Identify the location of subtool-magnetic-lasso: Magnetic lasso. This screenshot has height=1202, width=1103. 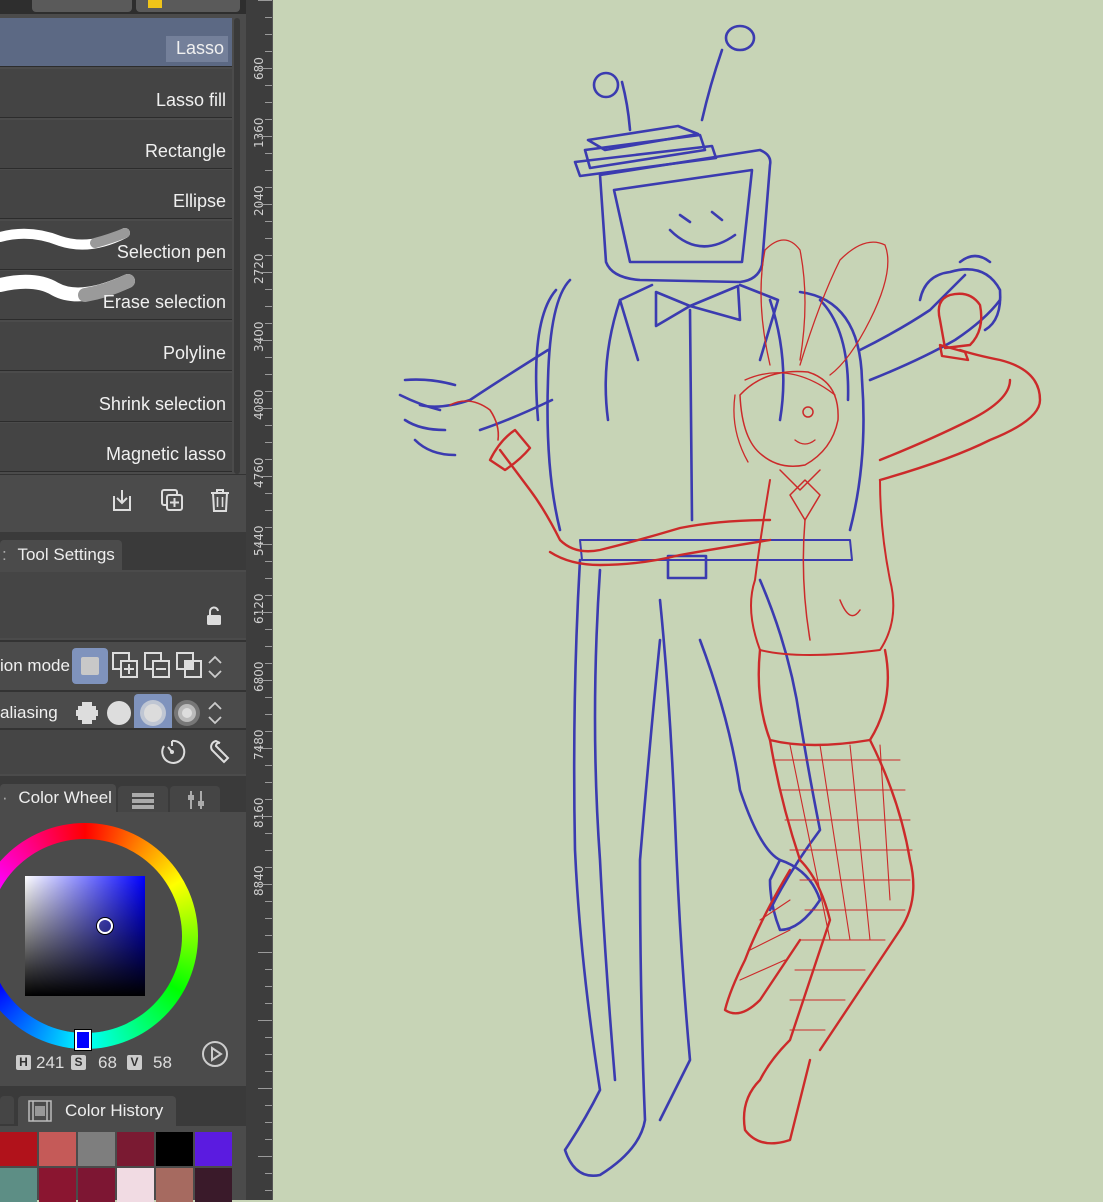
(116, 447).